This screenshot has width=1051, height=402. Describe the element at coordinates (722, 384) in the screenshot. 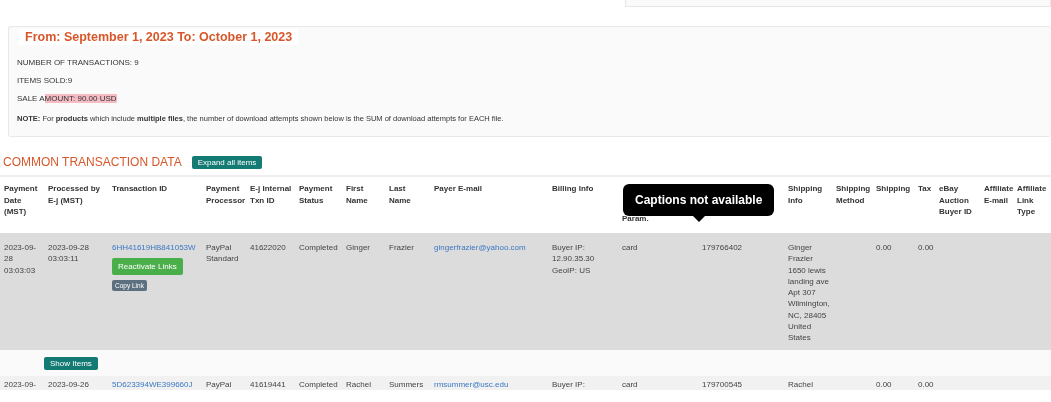

I see `table-cell-text: 179700545` at that location.